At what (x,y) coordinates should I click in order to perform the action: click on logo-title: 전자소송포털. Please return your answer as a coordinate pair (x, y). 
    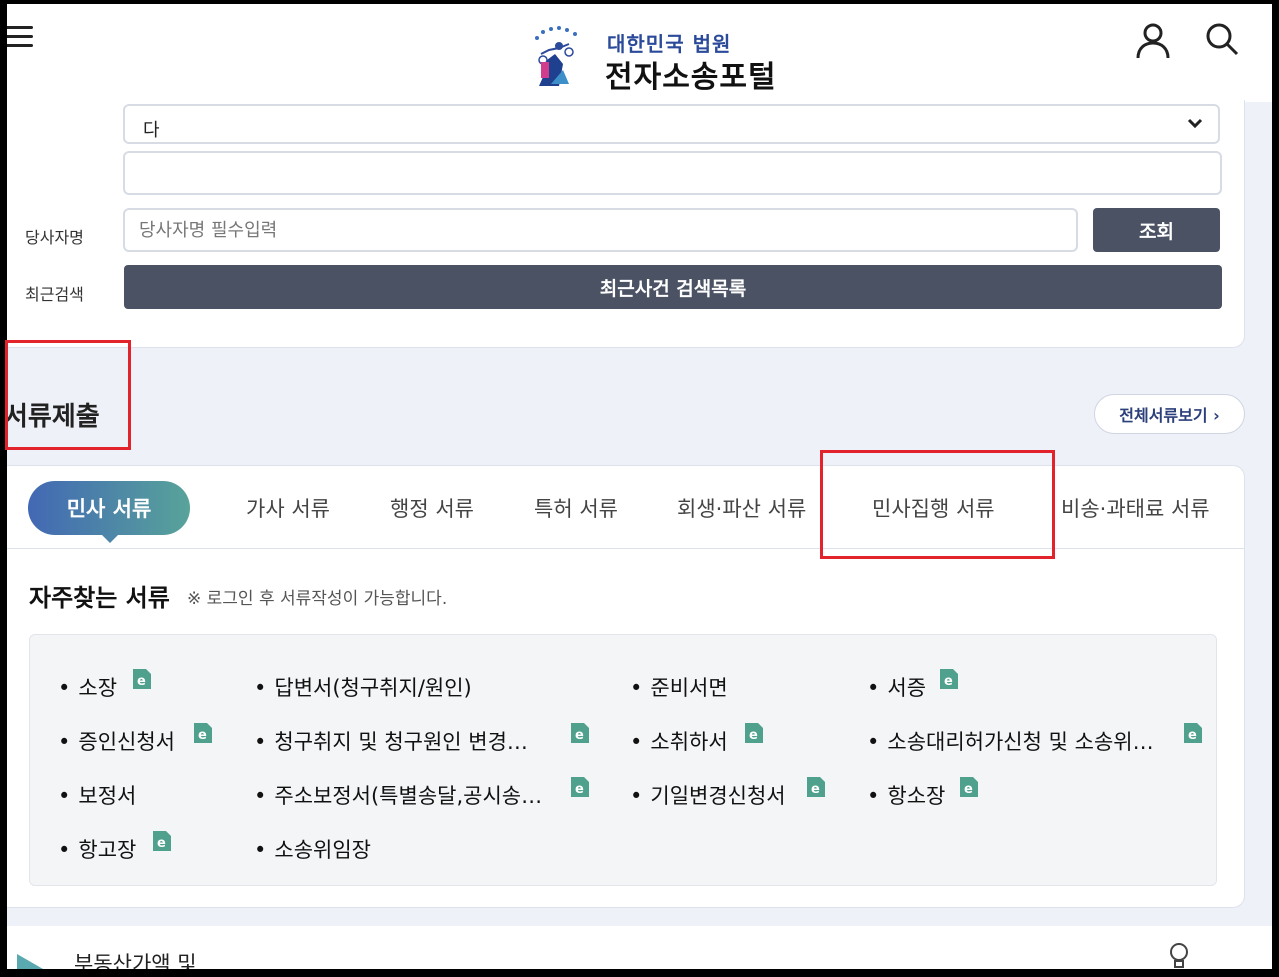
    Looking at the image, I should click on (691, 77).